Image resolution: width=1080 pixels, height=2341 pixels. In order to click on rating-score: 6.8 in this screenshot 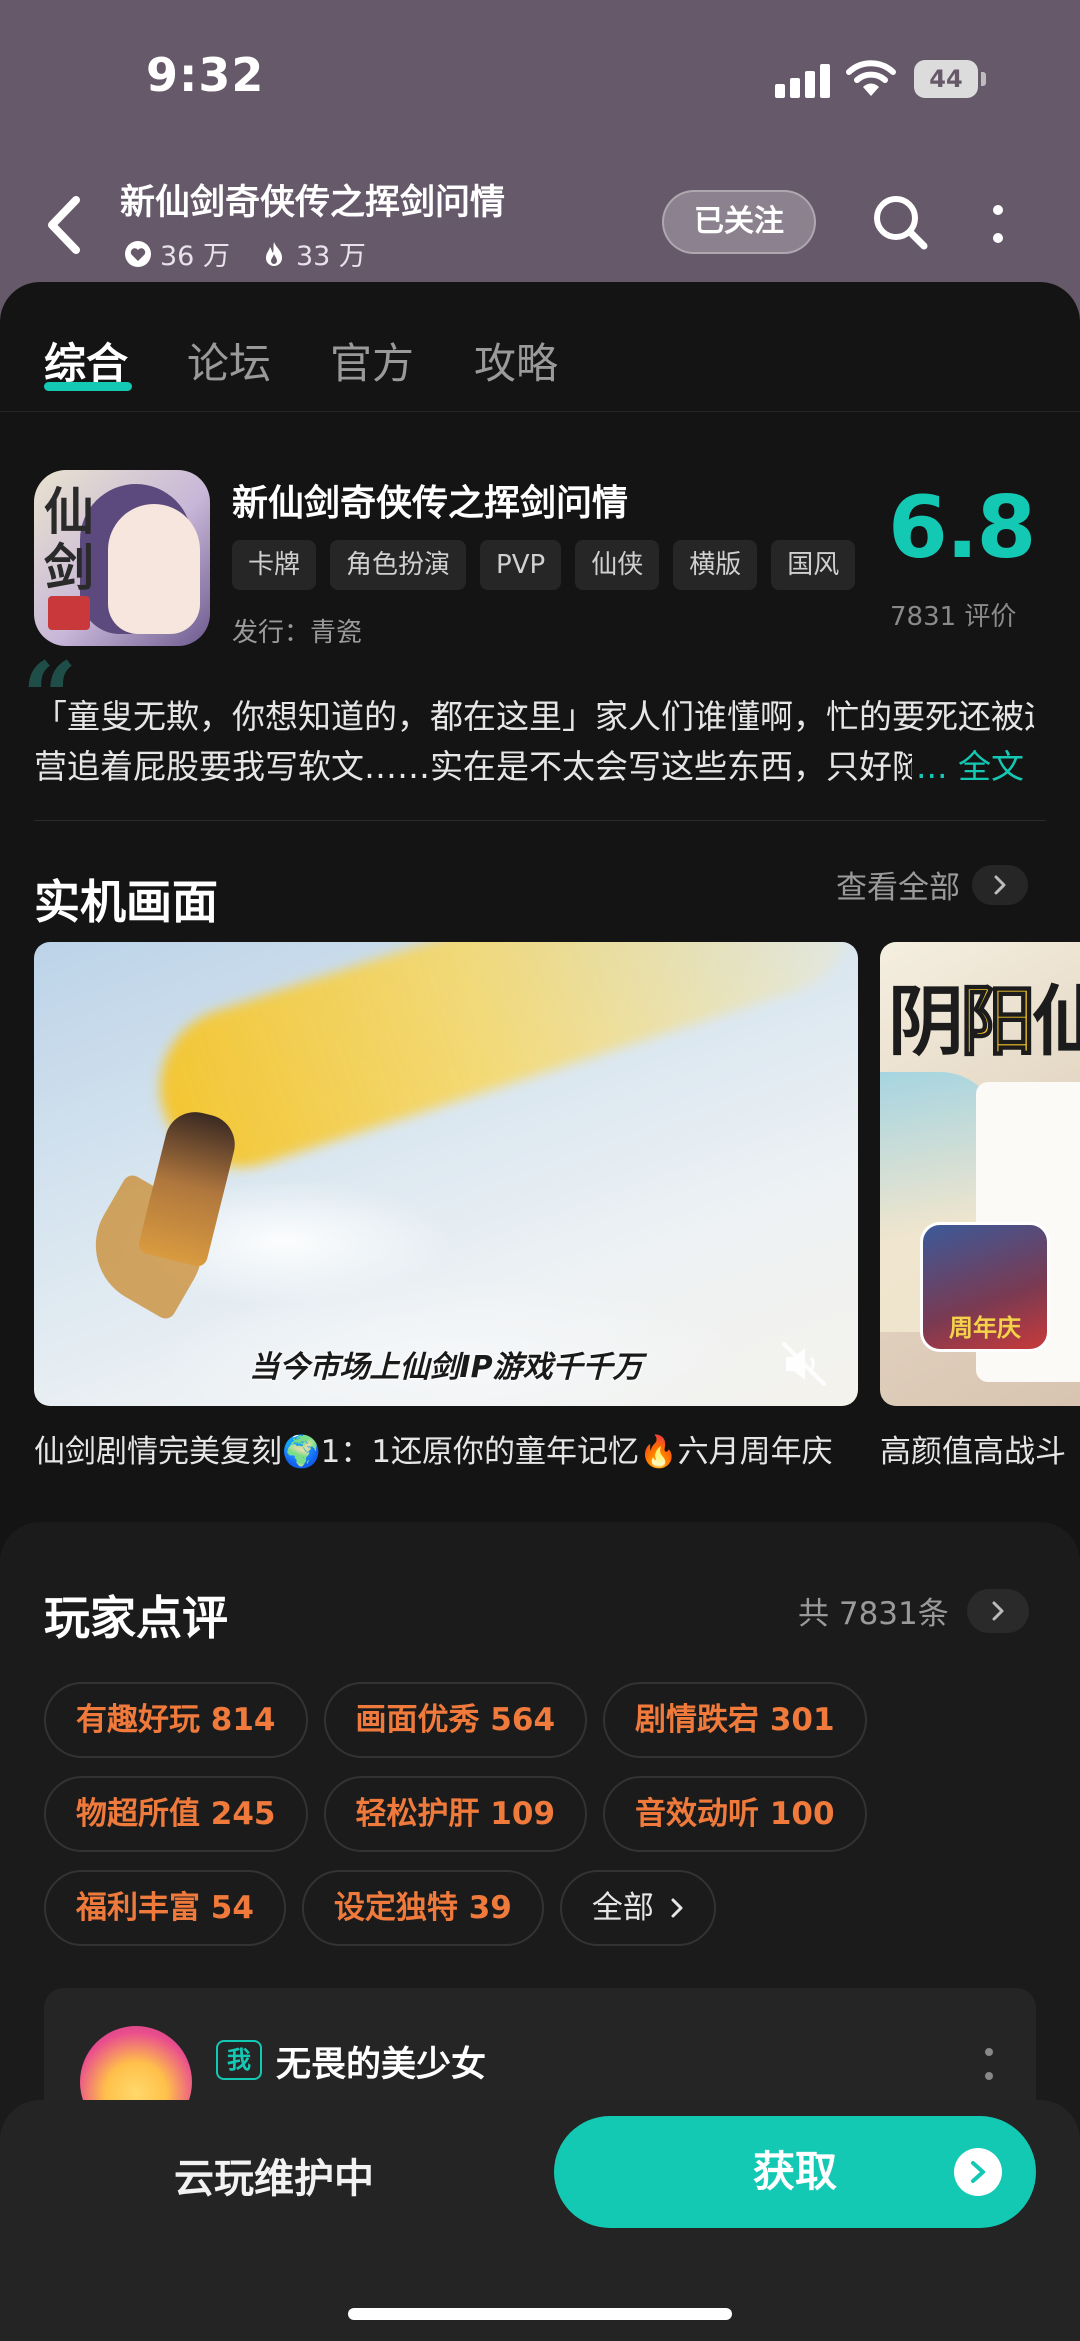, I will do `click(962, 528)`.